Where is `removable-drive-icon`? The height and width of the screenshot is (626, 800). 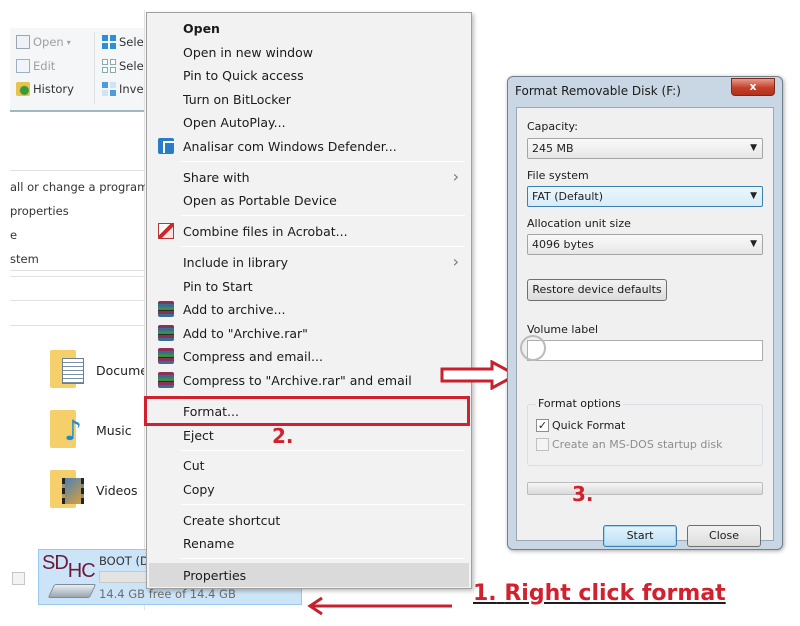 removable-drive-icon is located at coordinates (72, 591).